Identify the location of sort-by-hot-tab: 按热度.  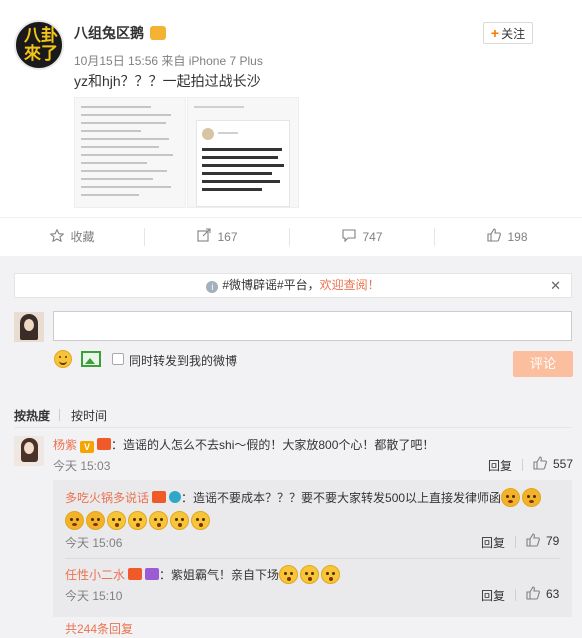
(32, 415).